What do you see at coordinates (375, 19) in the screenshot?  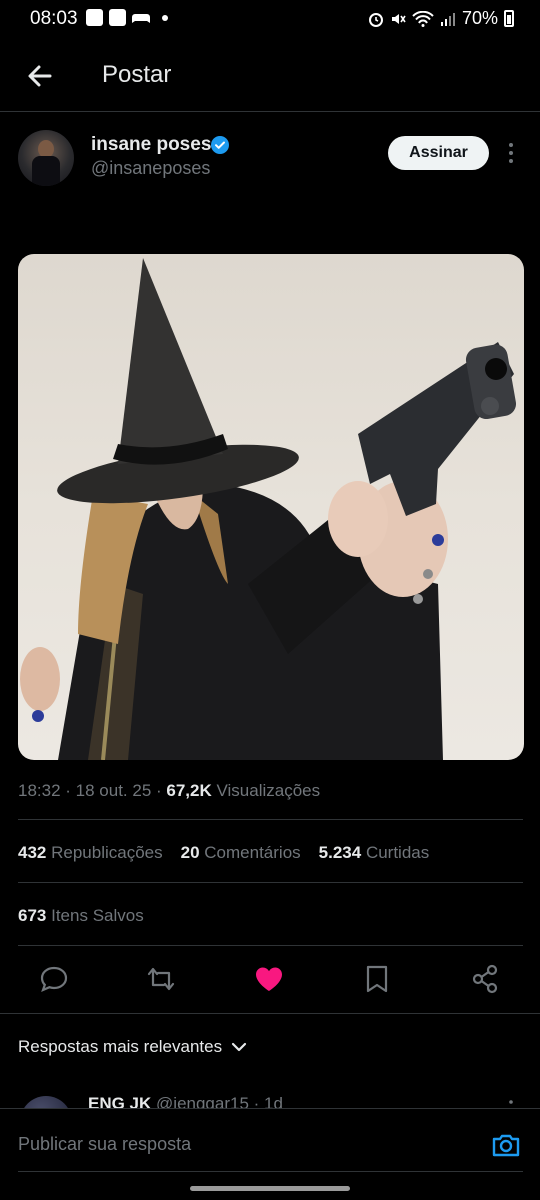 I see `alarm-icon` at bounding box center [375, 19].